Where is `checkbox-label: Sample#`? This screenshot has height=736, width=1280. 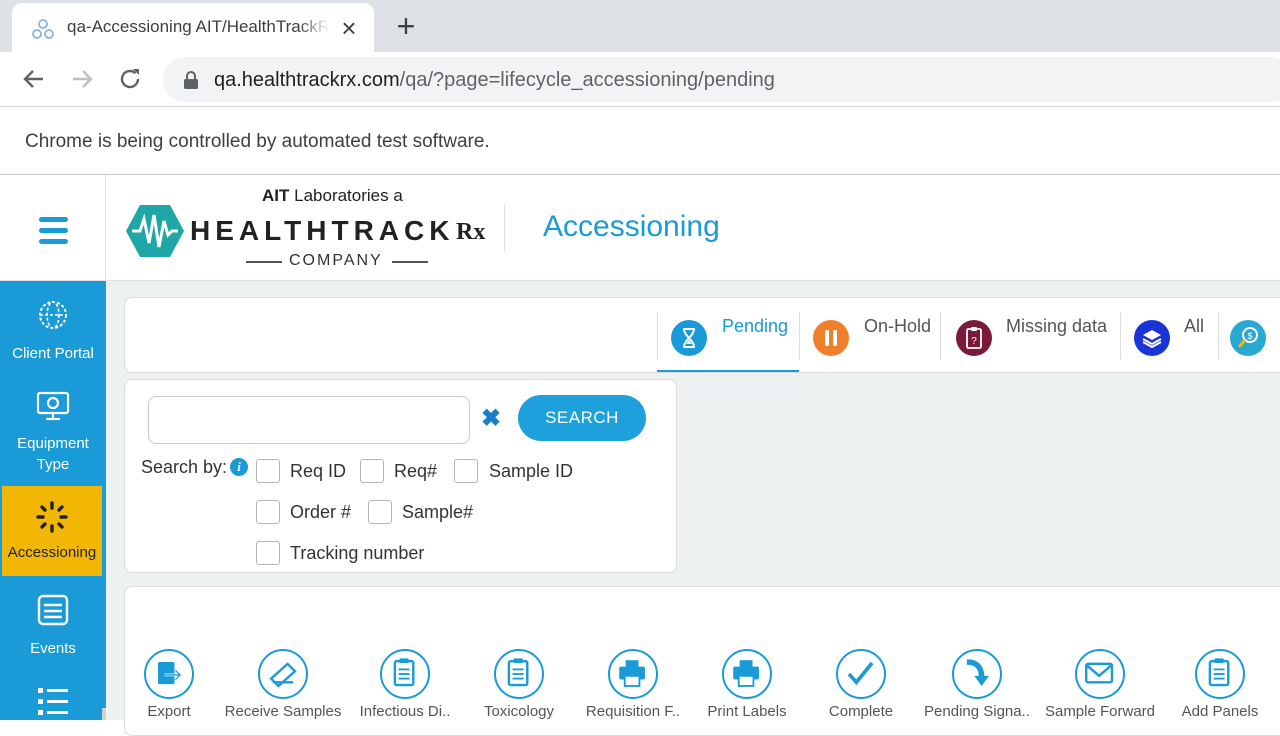 checkbox-label: Sample# is located at coordinates (438, 512).